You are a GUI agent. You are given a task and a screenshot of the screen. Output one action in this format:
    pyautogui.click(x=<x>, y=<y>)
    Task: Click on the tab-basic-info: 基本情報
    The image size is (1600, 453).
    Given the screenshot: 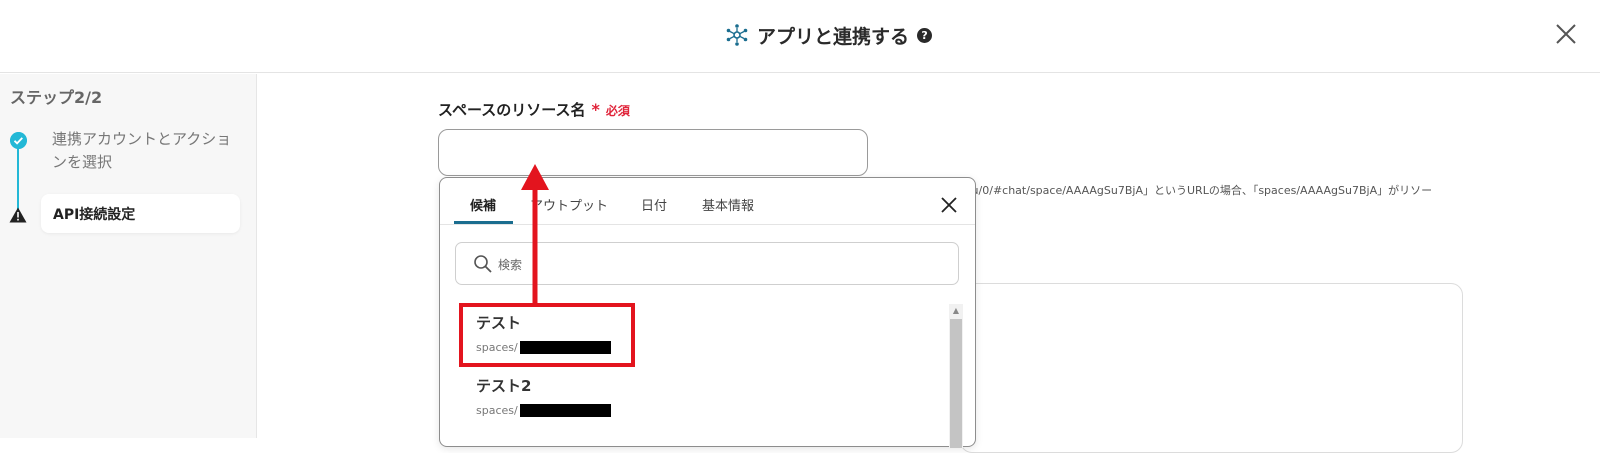 What is the action you would take?
    pyautogui.click(x=728, y=204)
    